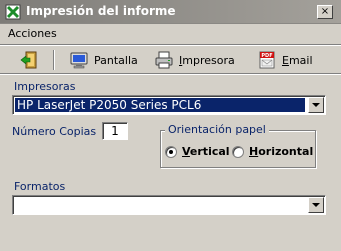  Describe the element at coordinates (116, 60) in the screenshot. I see `screen-button-label: Pantalla` at that location.